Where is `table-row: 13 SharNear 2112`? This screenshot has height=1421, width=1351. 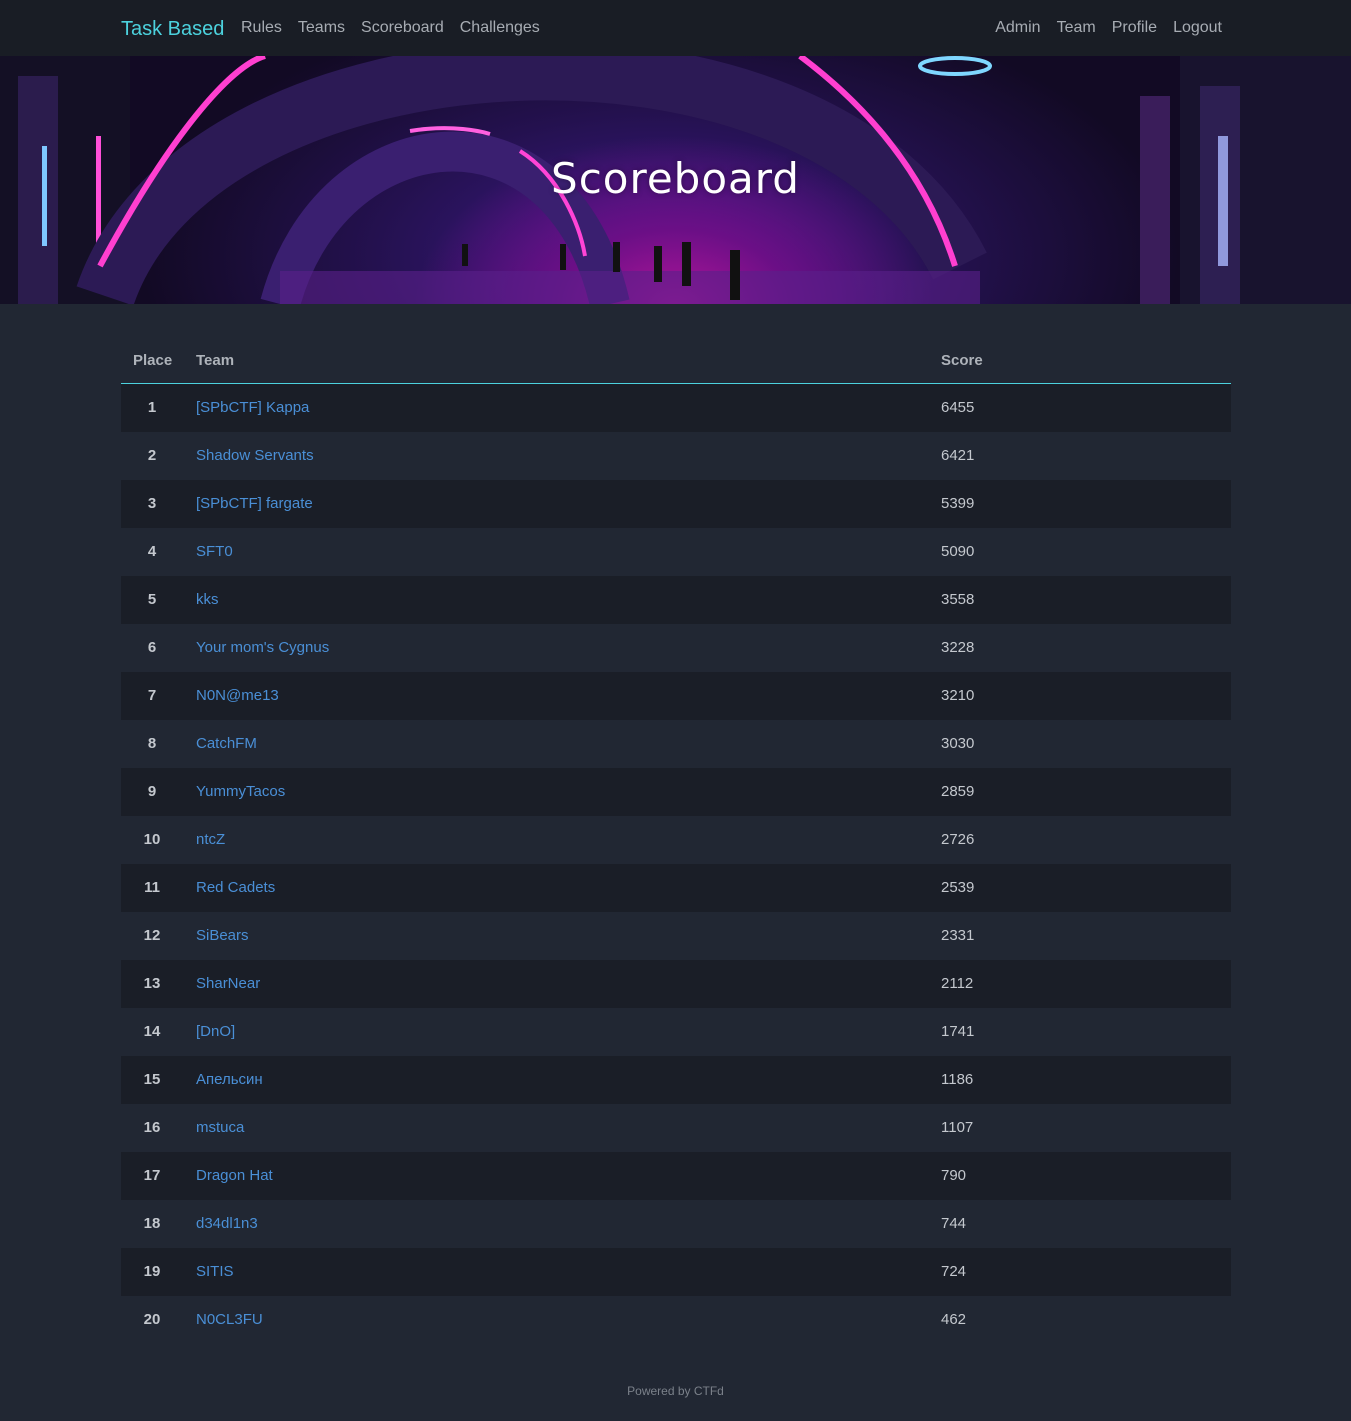 table-row: 13 SharNear 2112 is located at coordinates (676, 984).